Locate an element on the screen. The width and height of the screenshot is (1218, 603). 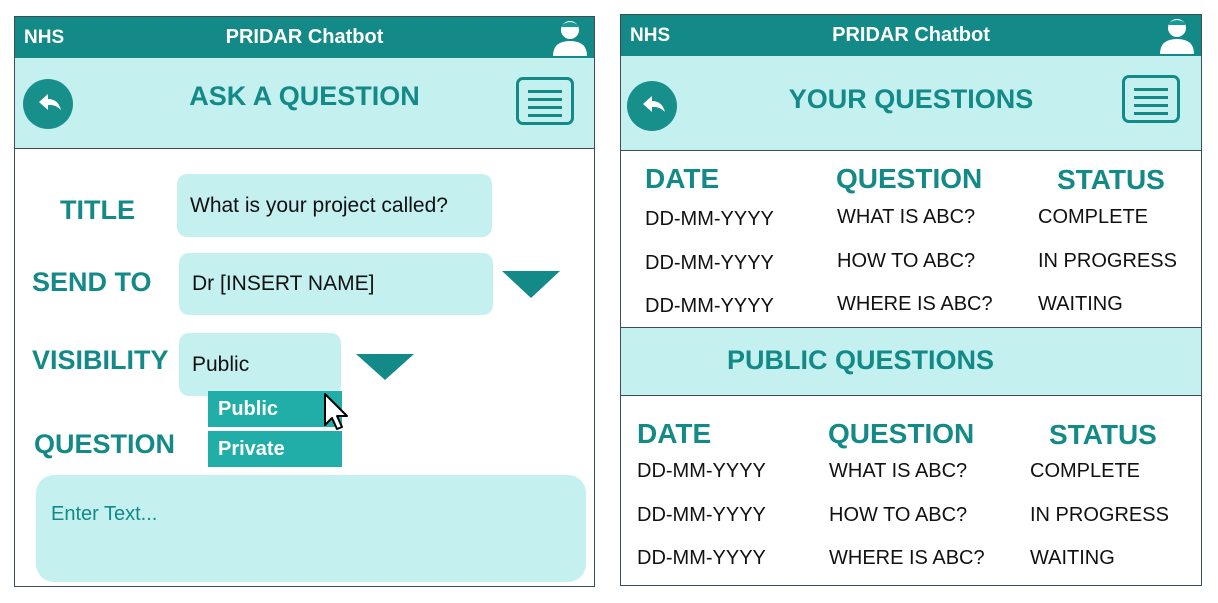
visibility-option-private: Private is located at coordinates (275, 449).